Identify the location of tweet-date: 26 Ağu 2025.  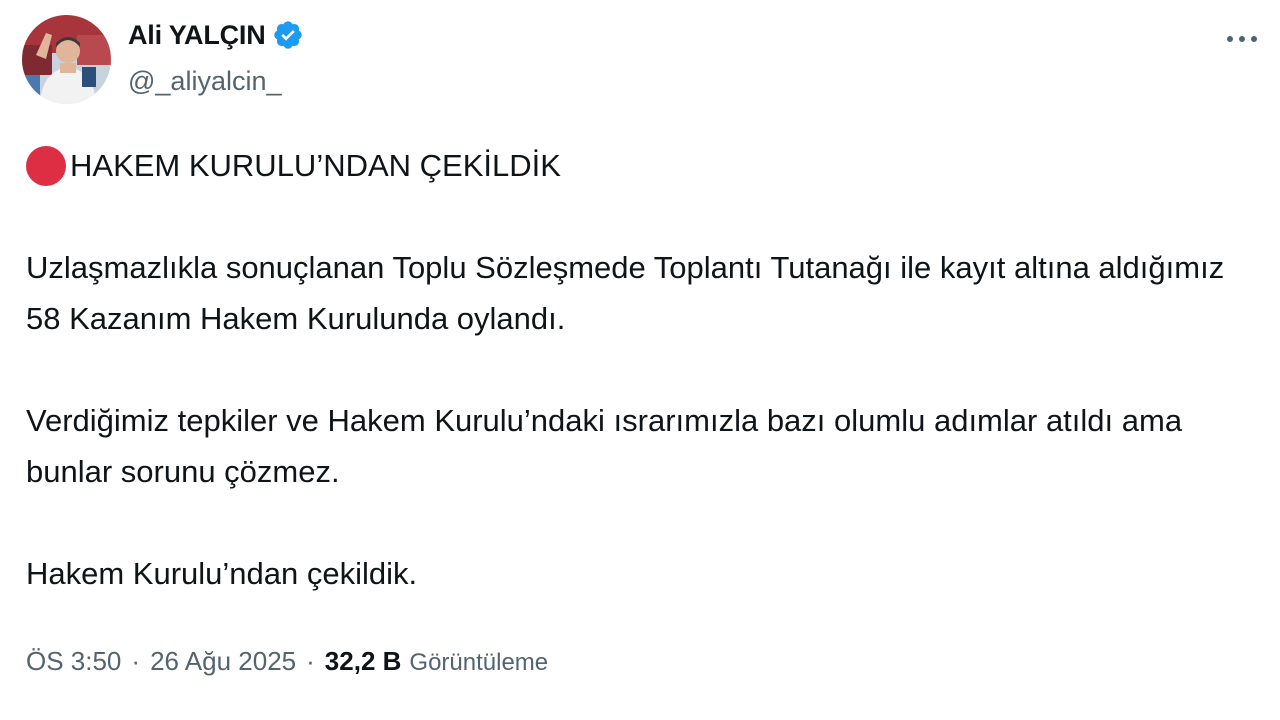
(223, 661).